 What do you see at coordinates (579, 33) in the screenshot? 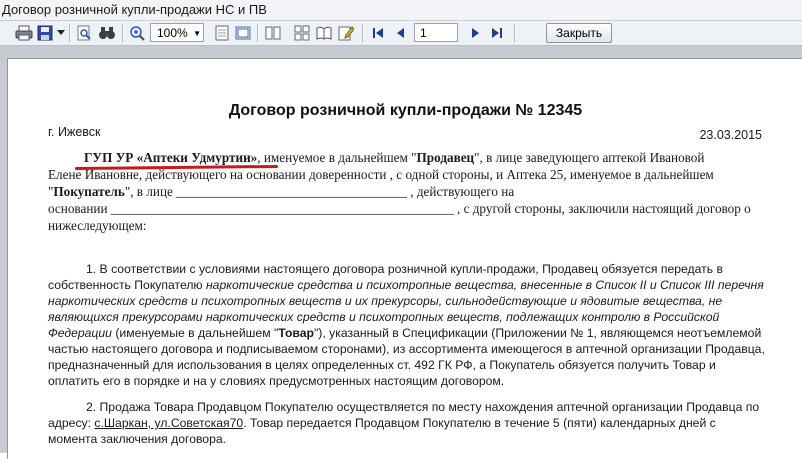
I see `close-button: Закрыть` at bounding box center [579, 33].